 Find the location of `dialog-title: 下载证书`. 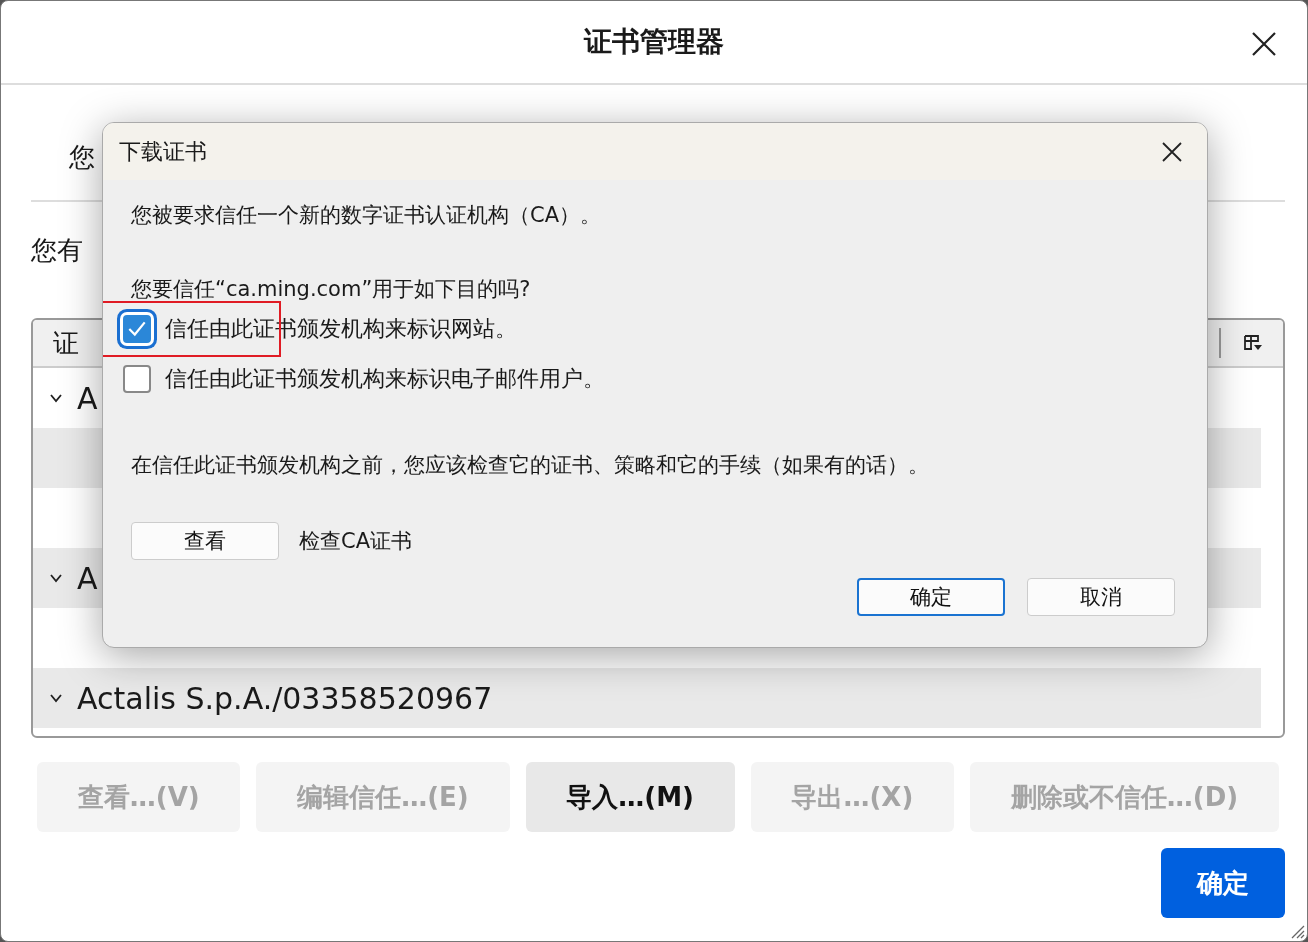

dialog-title: 下载证书 is located at coordinates (163, 151).